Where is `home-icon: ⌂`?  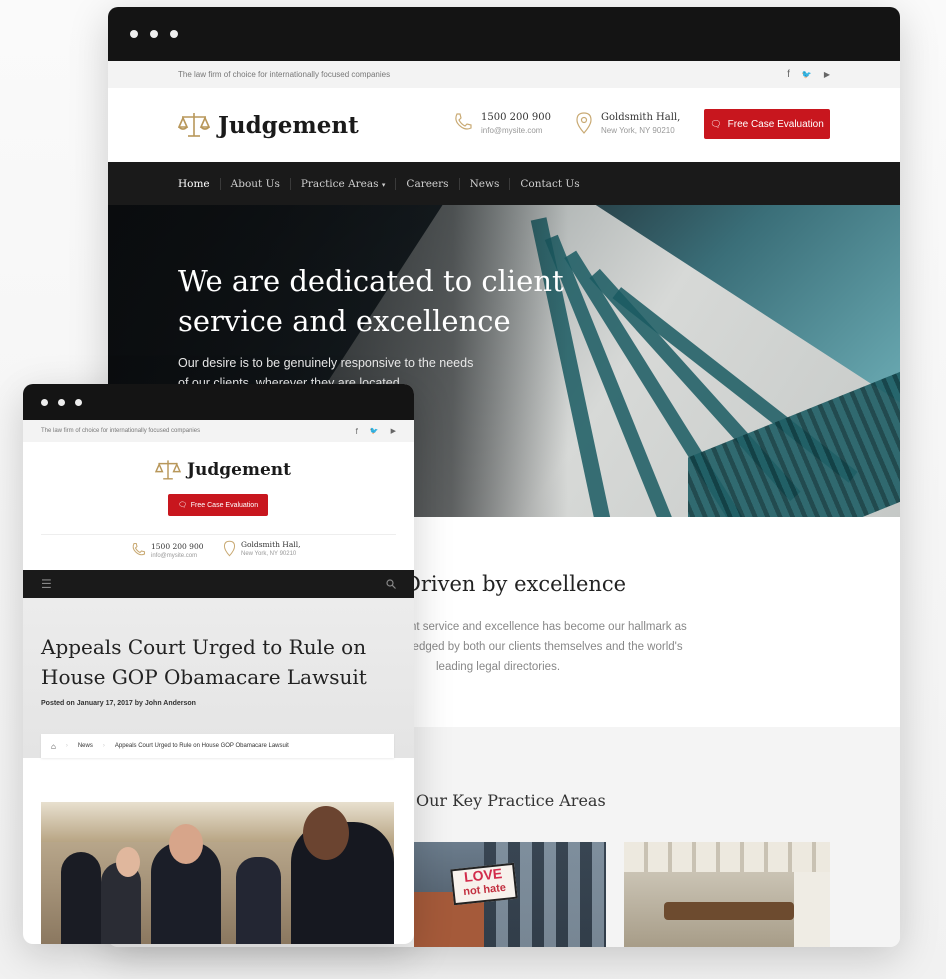 home-icon: ⌂ is located at coordinates (53, 746).